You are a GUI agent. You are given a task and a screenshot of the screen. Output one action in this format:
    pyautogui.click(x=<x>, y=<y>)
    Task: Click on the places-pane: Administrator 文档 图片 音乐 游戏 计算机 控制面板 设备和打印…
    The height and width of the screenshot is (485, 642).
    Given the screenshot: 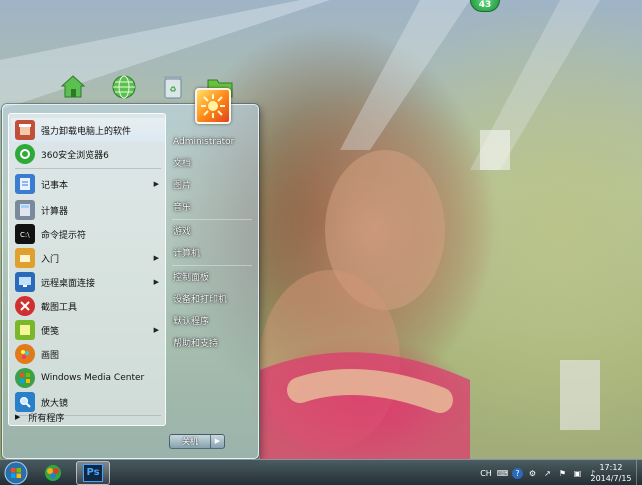 What is the action you would take?
    pyautogui.click(x=212, y=283)
    